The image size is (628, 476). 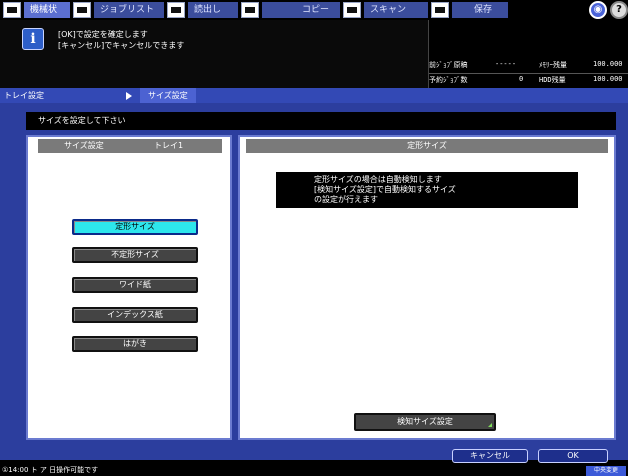 I want to click on status-value: -----, so click(x=506, y=64).